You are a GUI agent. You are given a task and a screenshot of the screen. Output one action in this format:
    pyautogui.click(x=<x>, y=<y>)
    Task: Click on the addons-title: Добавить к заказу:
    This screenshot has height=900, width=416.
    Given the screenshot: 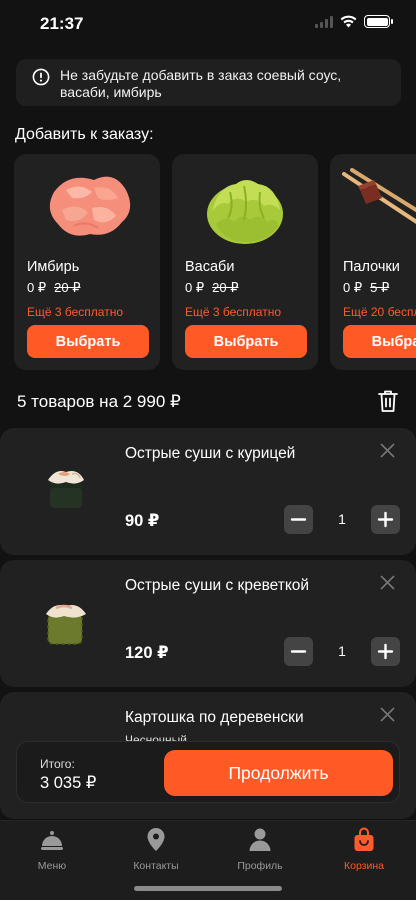 What is the action you would take?
    pyautogui.click(x=84, y=134)
    